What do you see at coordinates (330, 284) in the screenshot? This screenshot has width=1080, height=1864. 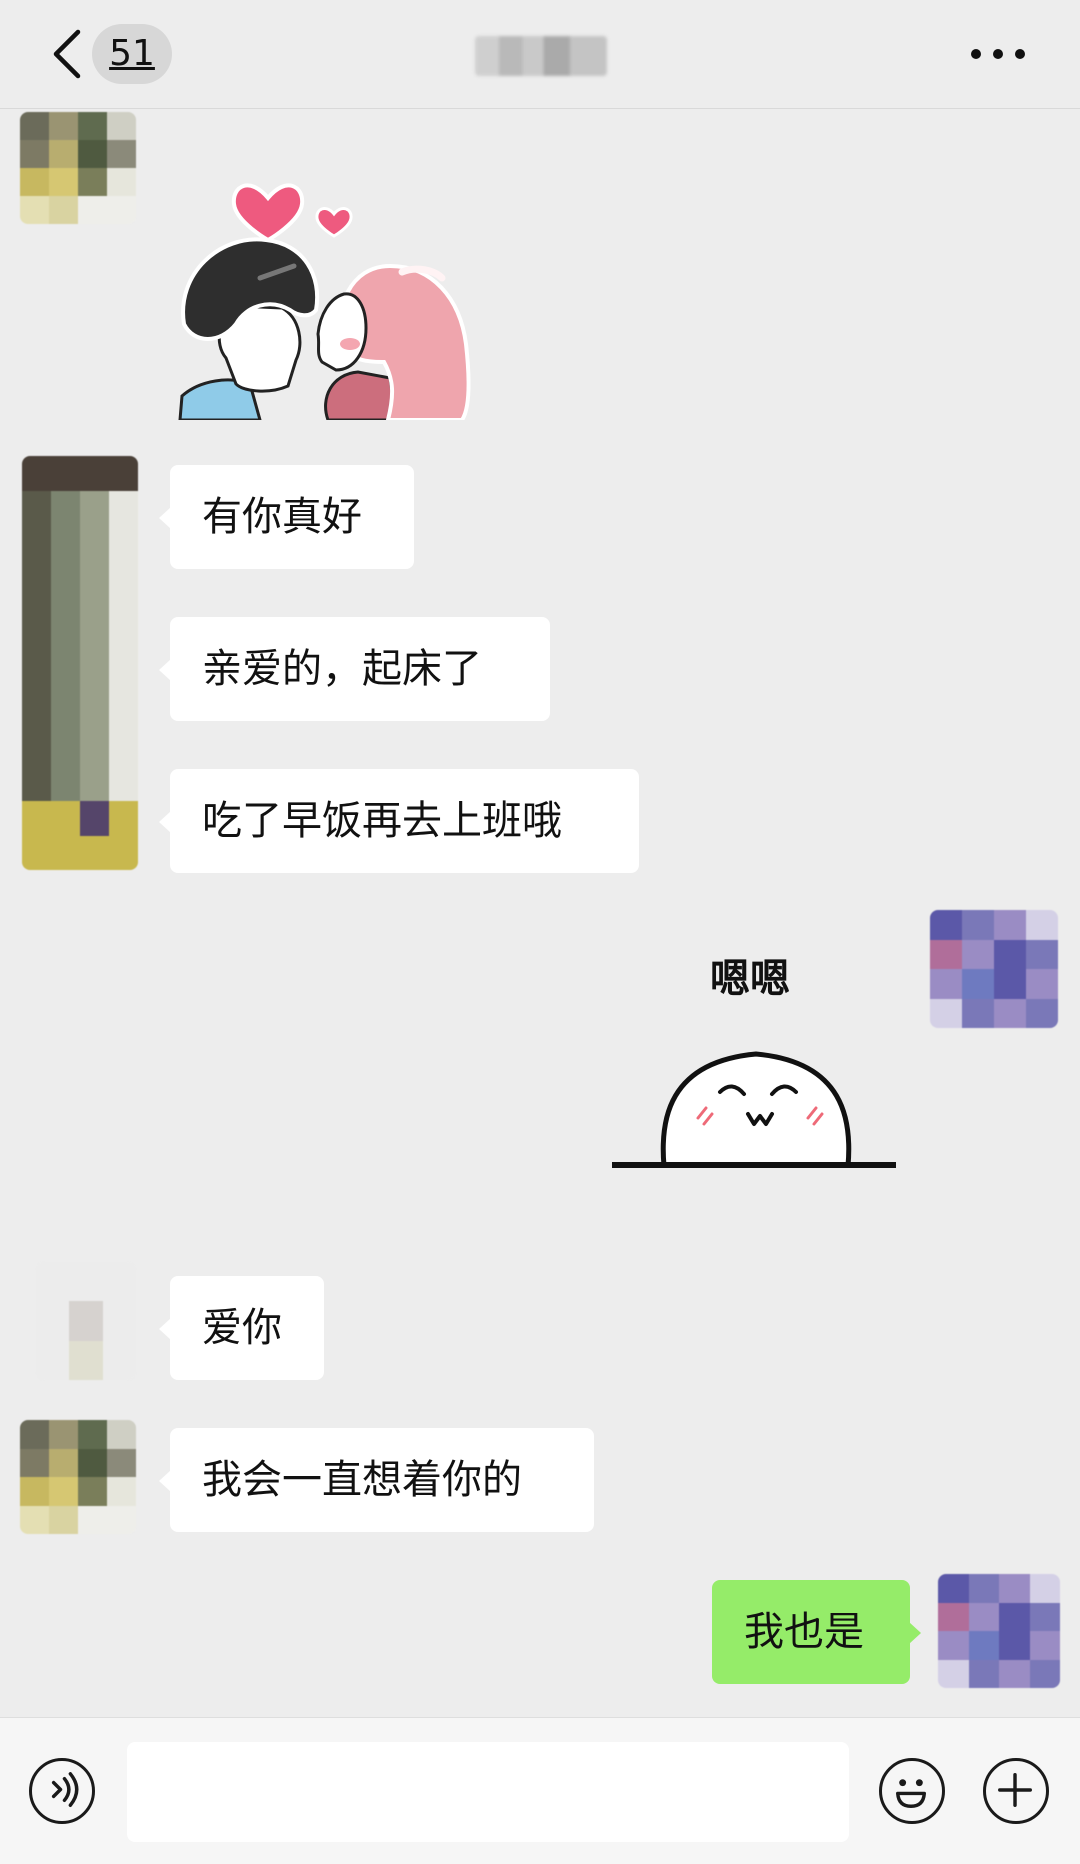 I see `kissing-couple-sticker` at bounding box center [330, 284].